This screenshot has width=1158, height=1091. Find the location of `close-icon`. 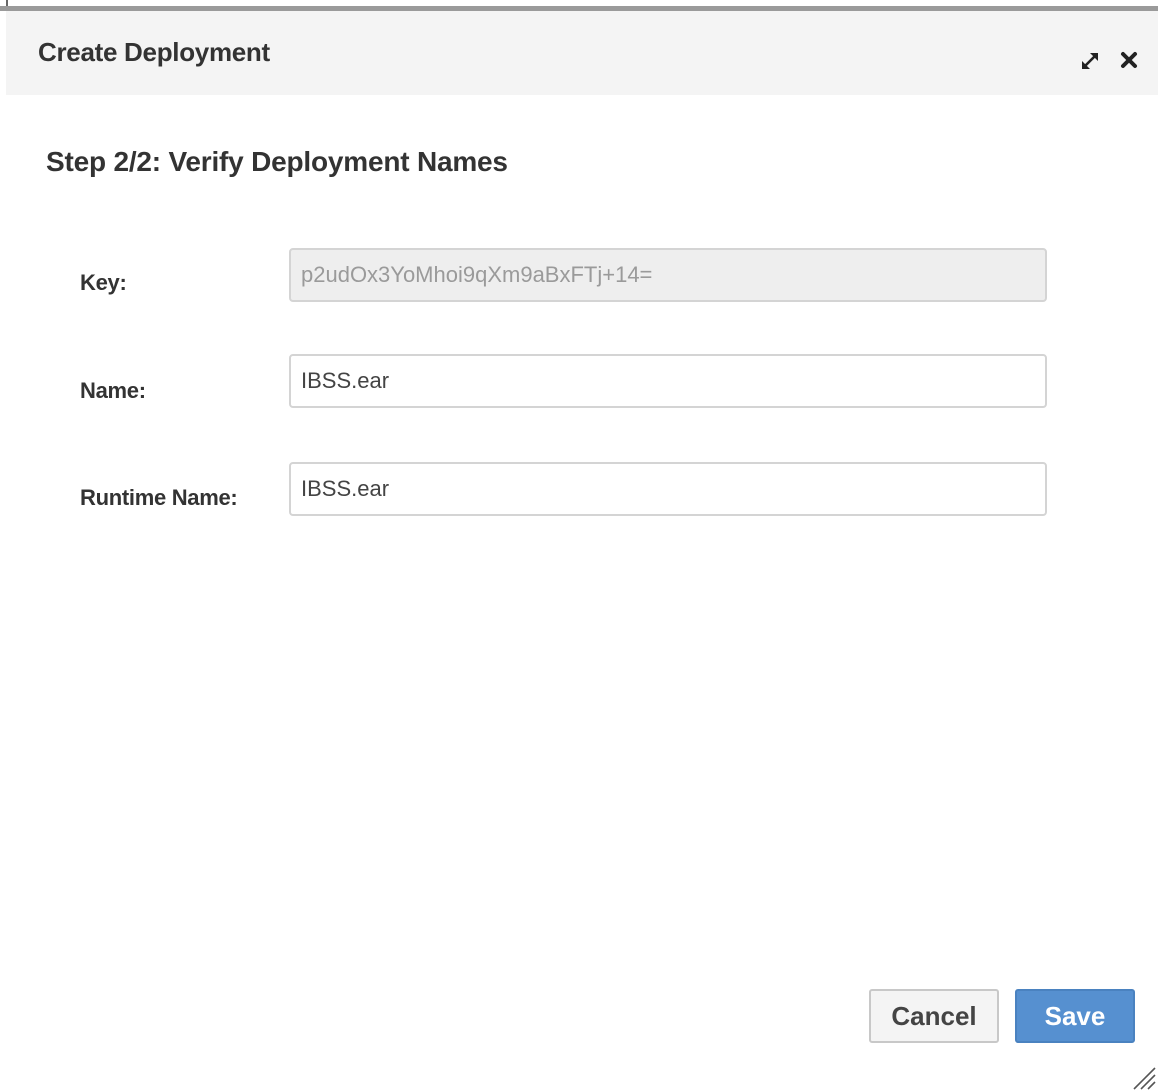

close-icon is located at coordinates (1129, 60).